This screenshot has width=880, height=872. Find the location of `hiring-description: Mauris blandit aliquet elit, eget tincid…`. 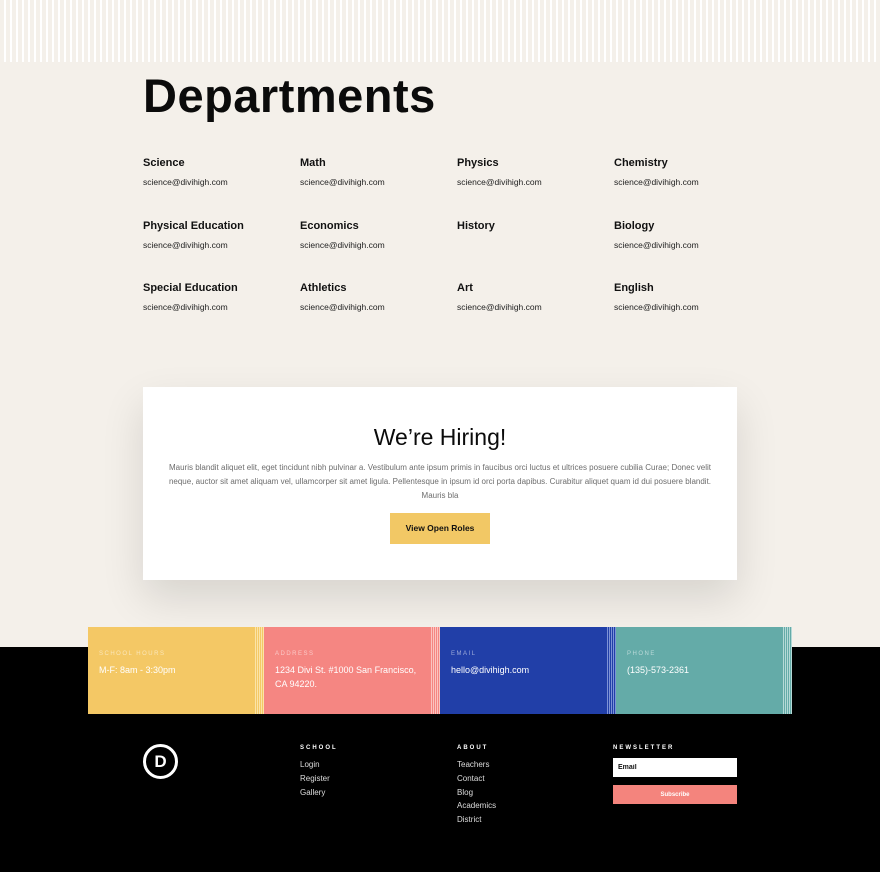

hiring-description: Mauris blandit aliquet elit, eget tincid… is located at coordinates (440, 481).